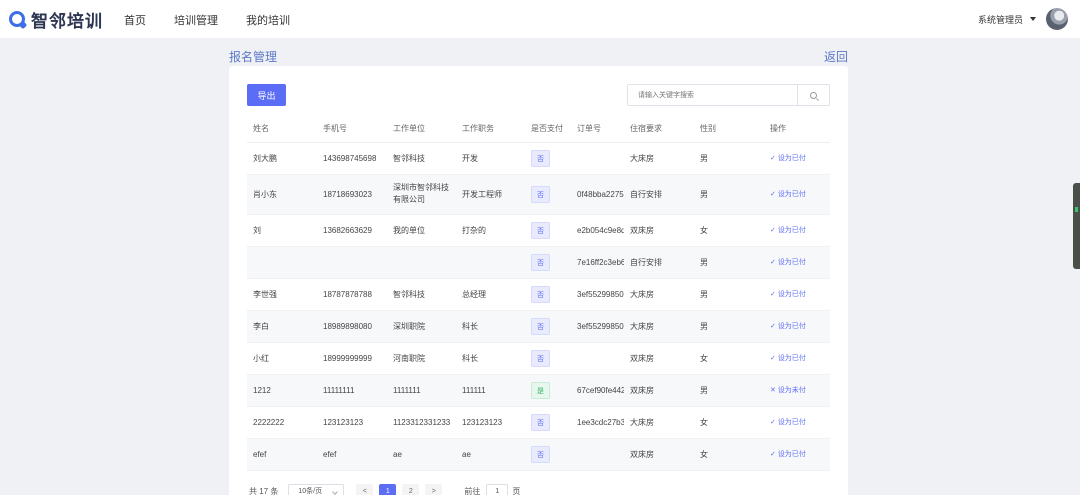 This screenshot has width=1080, height=495. Describe the element at coordinates (266, 95) in the screenshot. I see `export-button: 导出` at that location.